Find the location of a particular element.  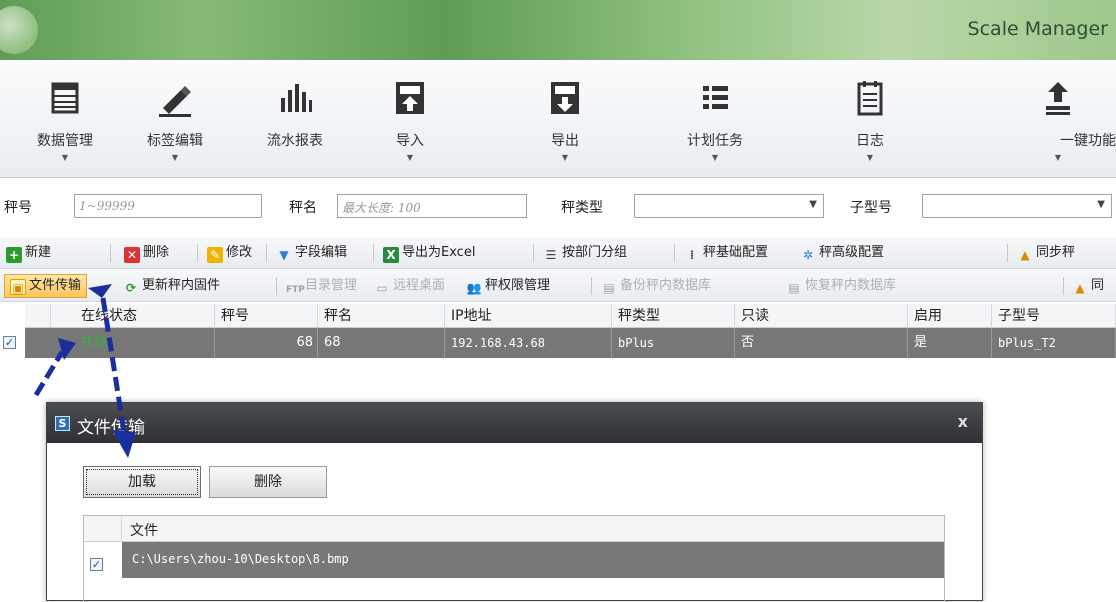

ip-cell: 192.168.43.68 is located at coordinates (528, 343).